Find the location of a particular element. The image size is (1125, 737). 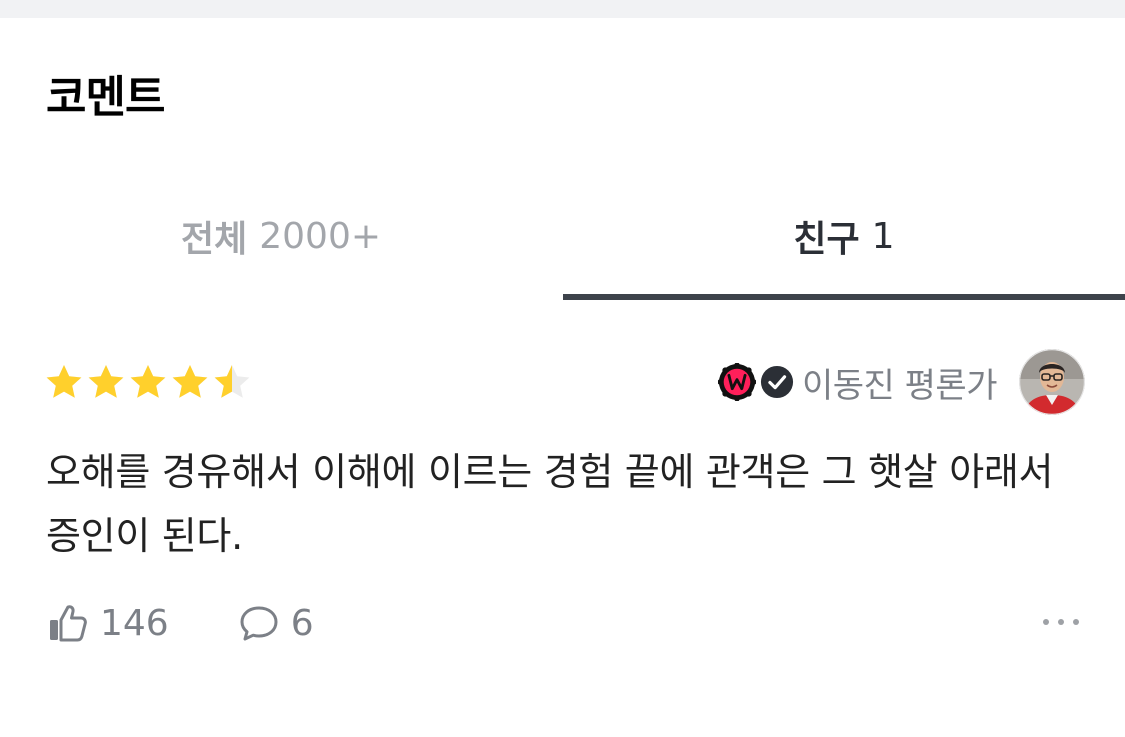

section-title: 코멘트 is located at coordinates (105, 97).